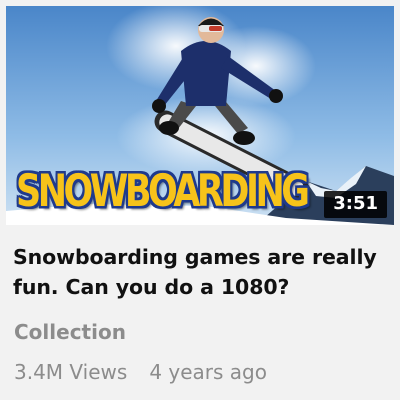 The height and width of the screenshot is (400, 400). Describe the element at coordinates (208, 372) in the screenshot. I see `upload-age: 4 years ago` at that location.